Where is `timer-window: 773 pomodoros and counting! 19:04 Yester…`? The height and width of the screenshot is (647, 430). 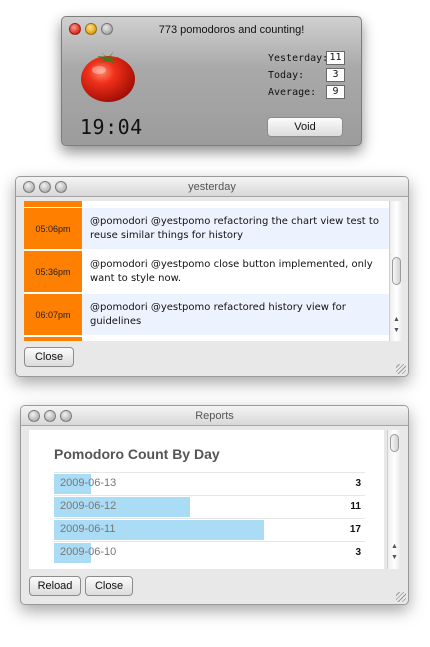 timer-window: 773 pomodoros and counting! 19:04 Yester… is located at coordinates (211, 81).